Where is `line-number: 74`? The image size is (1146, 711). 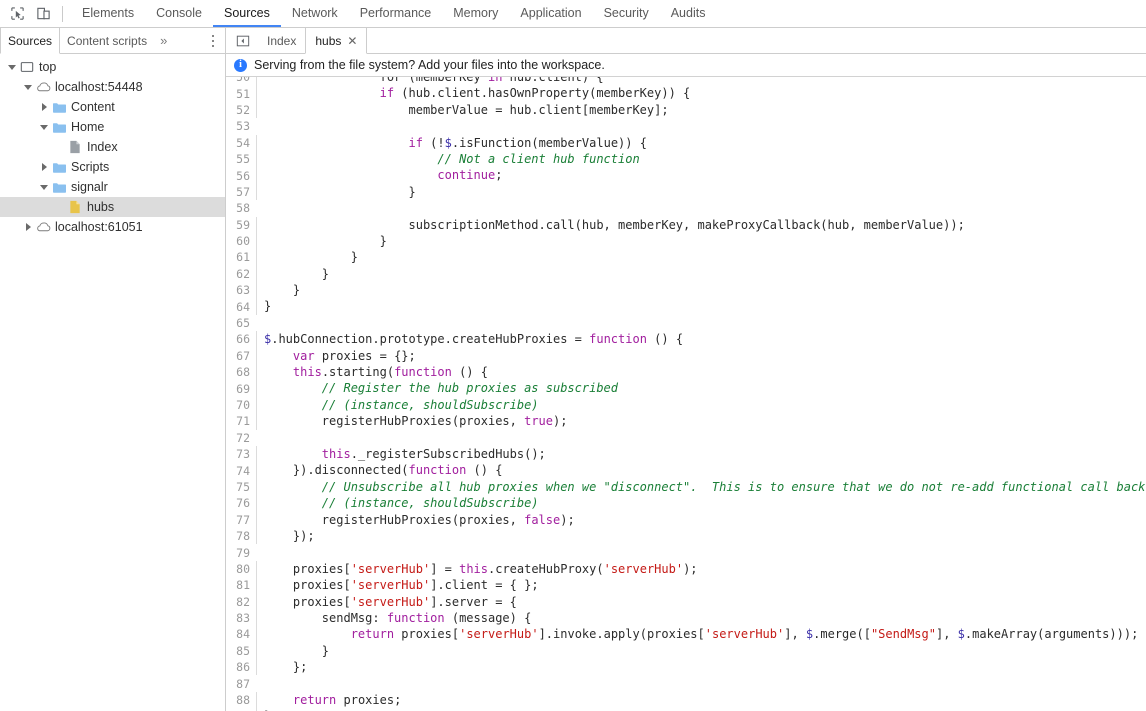 line-number: 74 is located at coordinates (241, 471).